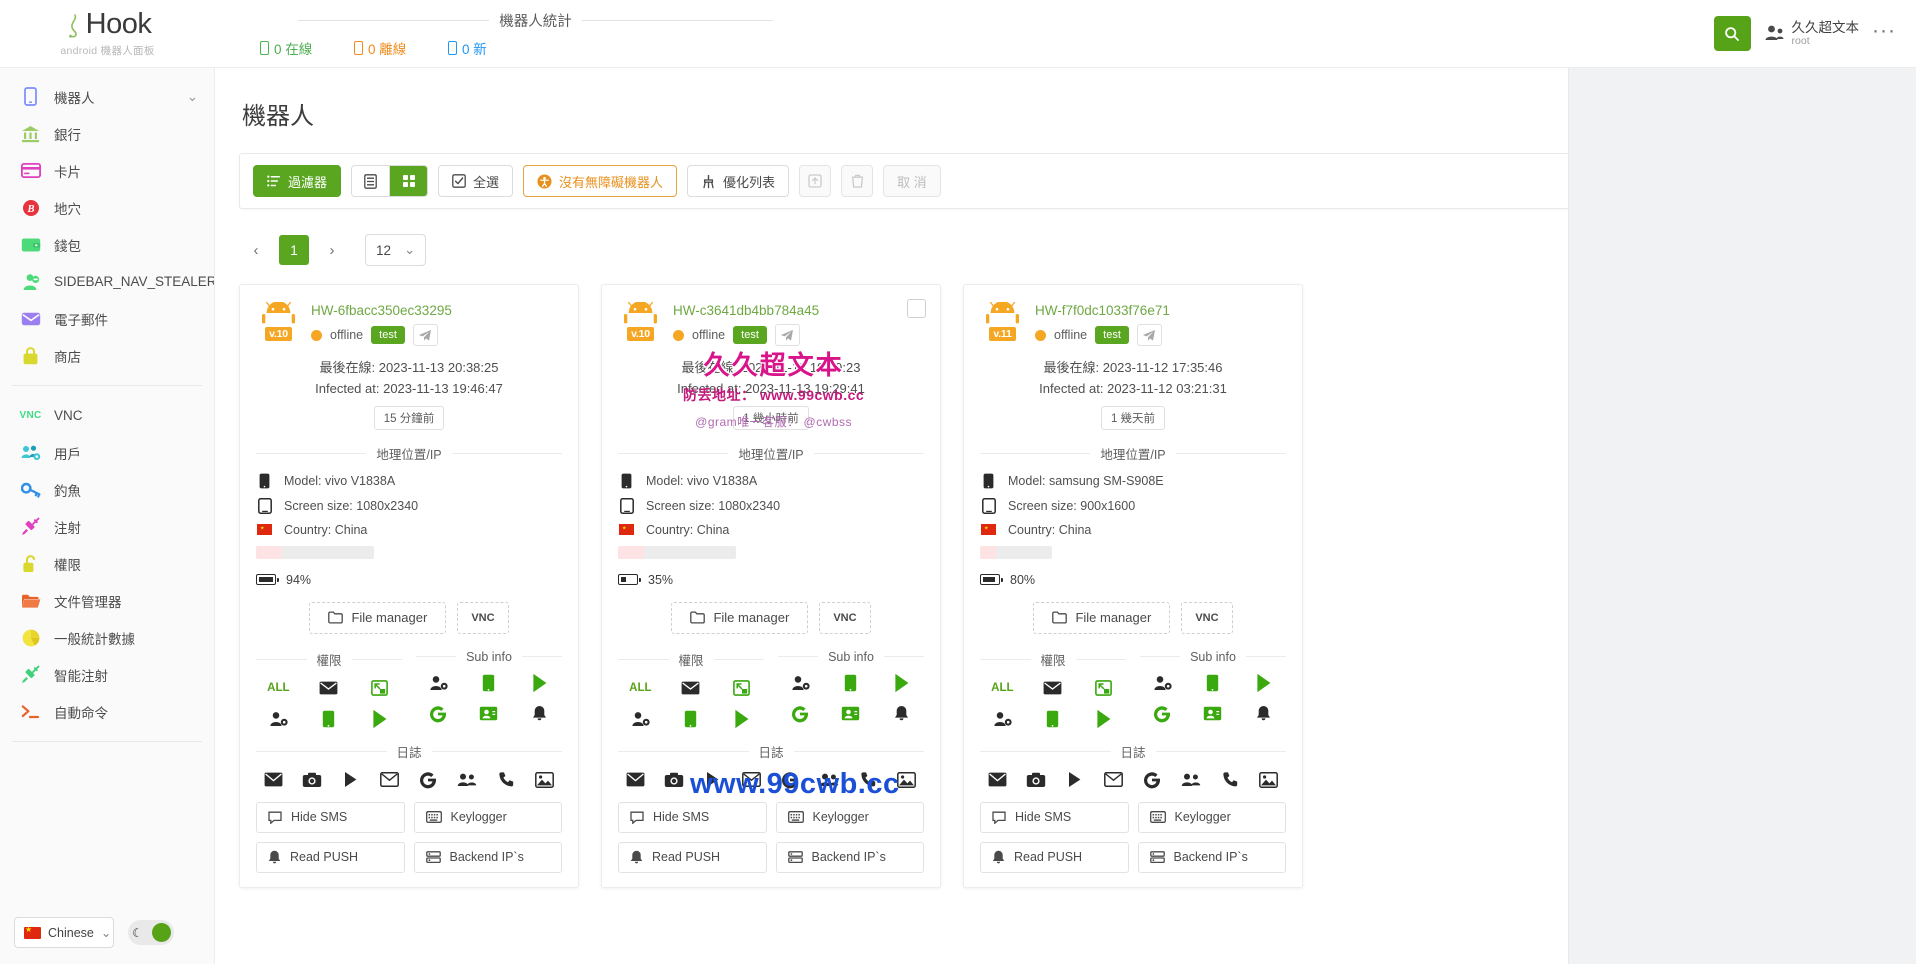 This screenshot has width=1916, height=964. Describe the element at coordinates (278, 688) in the screenshot. I see `all-permissions-icon: ALL` at that location.